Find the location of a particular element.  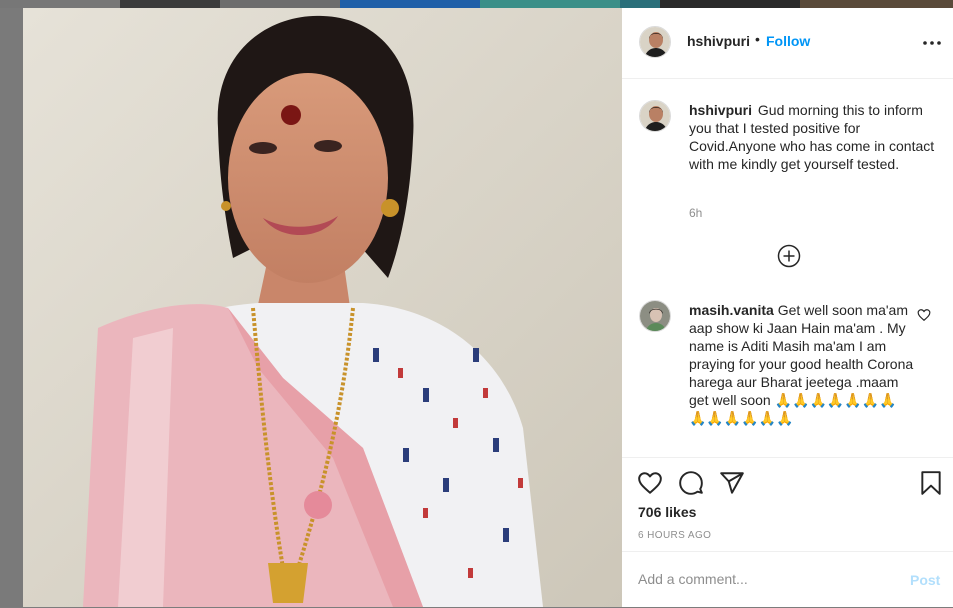

post-header: hshivpuri • Follow is located at coordinates (787, 43).